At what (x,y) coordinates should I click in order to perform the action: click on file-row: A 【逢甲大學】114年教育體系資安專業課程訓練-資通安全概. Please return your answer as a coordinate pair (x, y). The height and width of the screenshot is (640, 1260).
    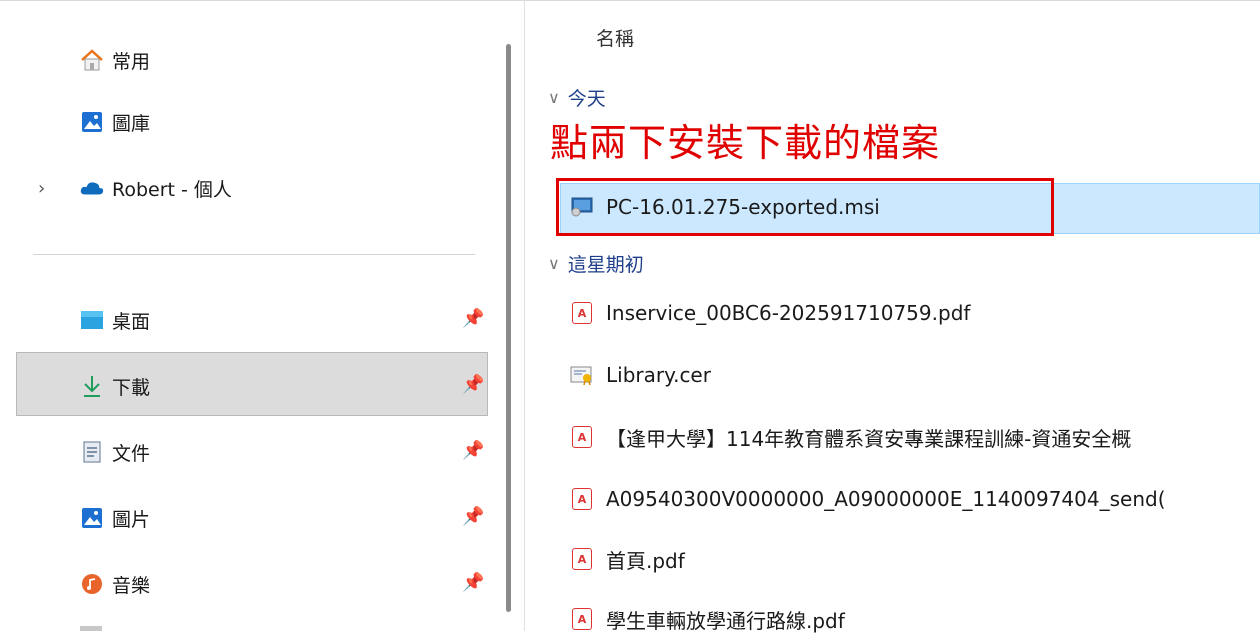
    Looking at the image, I should click on (850, 437).